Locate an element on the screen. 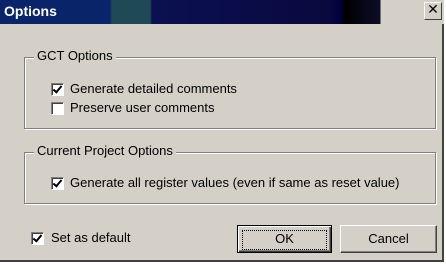 This screenshot has height=265, width=446. close-button: ✕ is located at coordinates (433, 11).